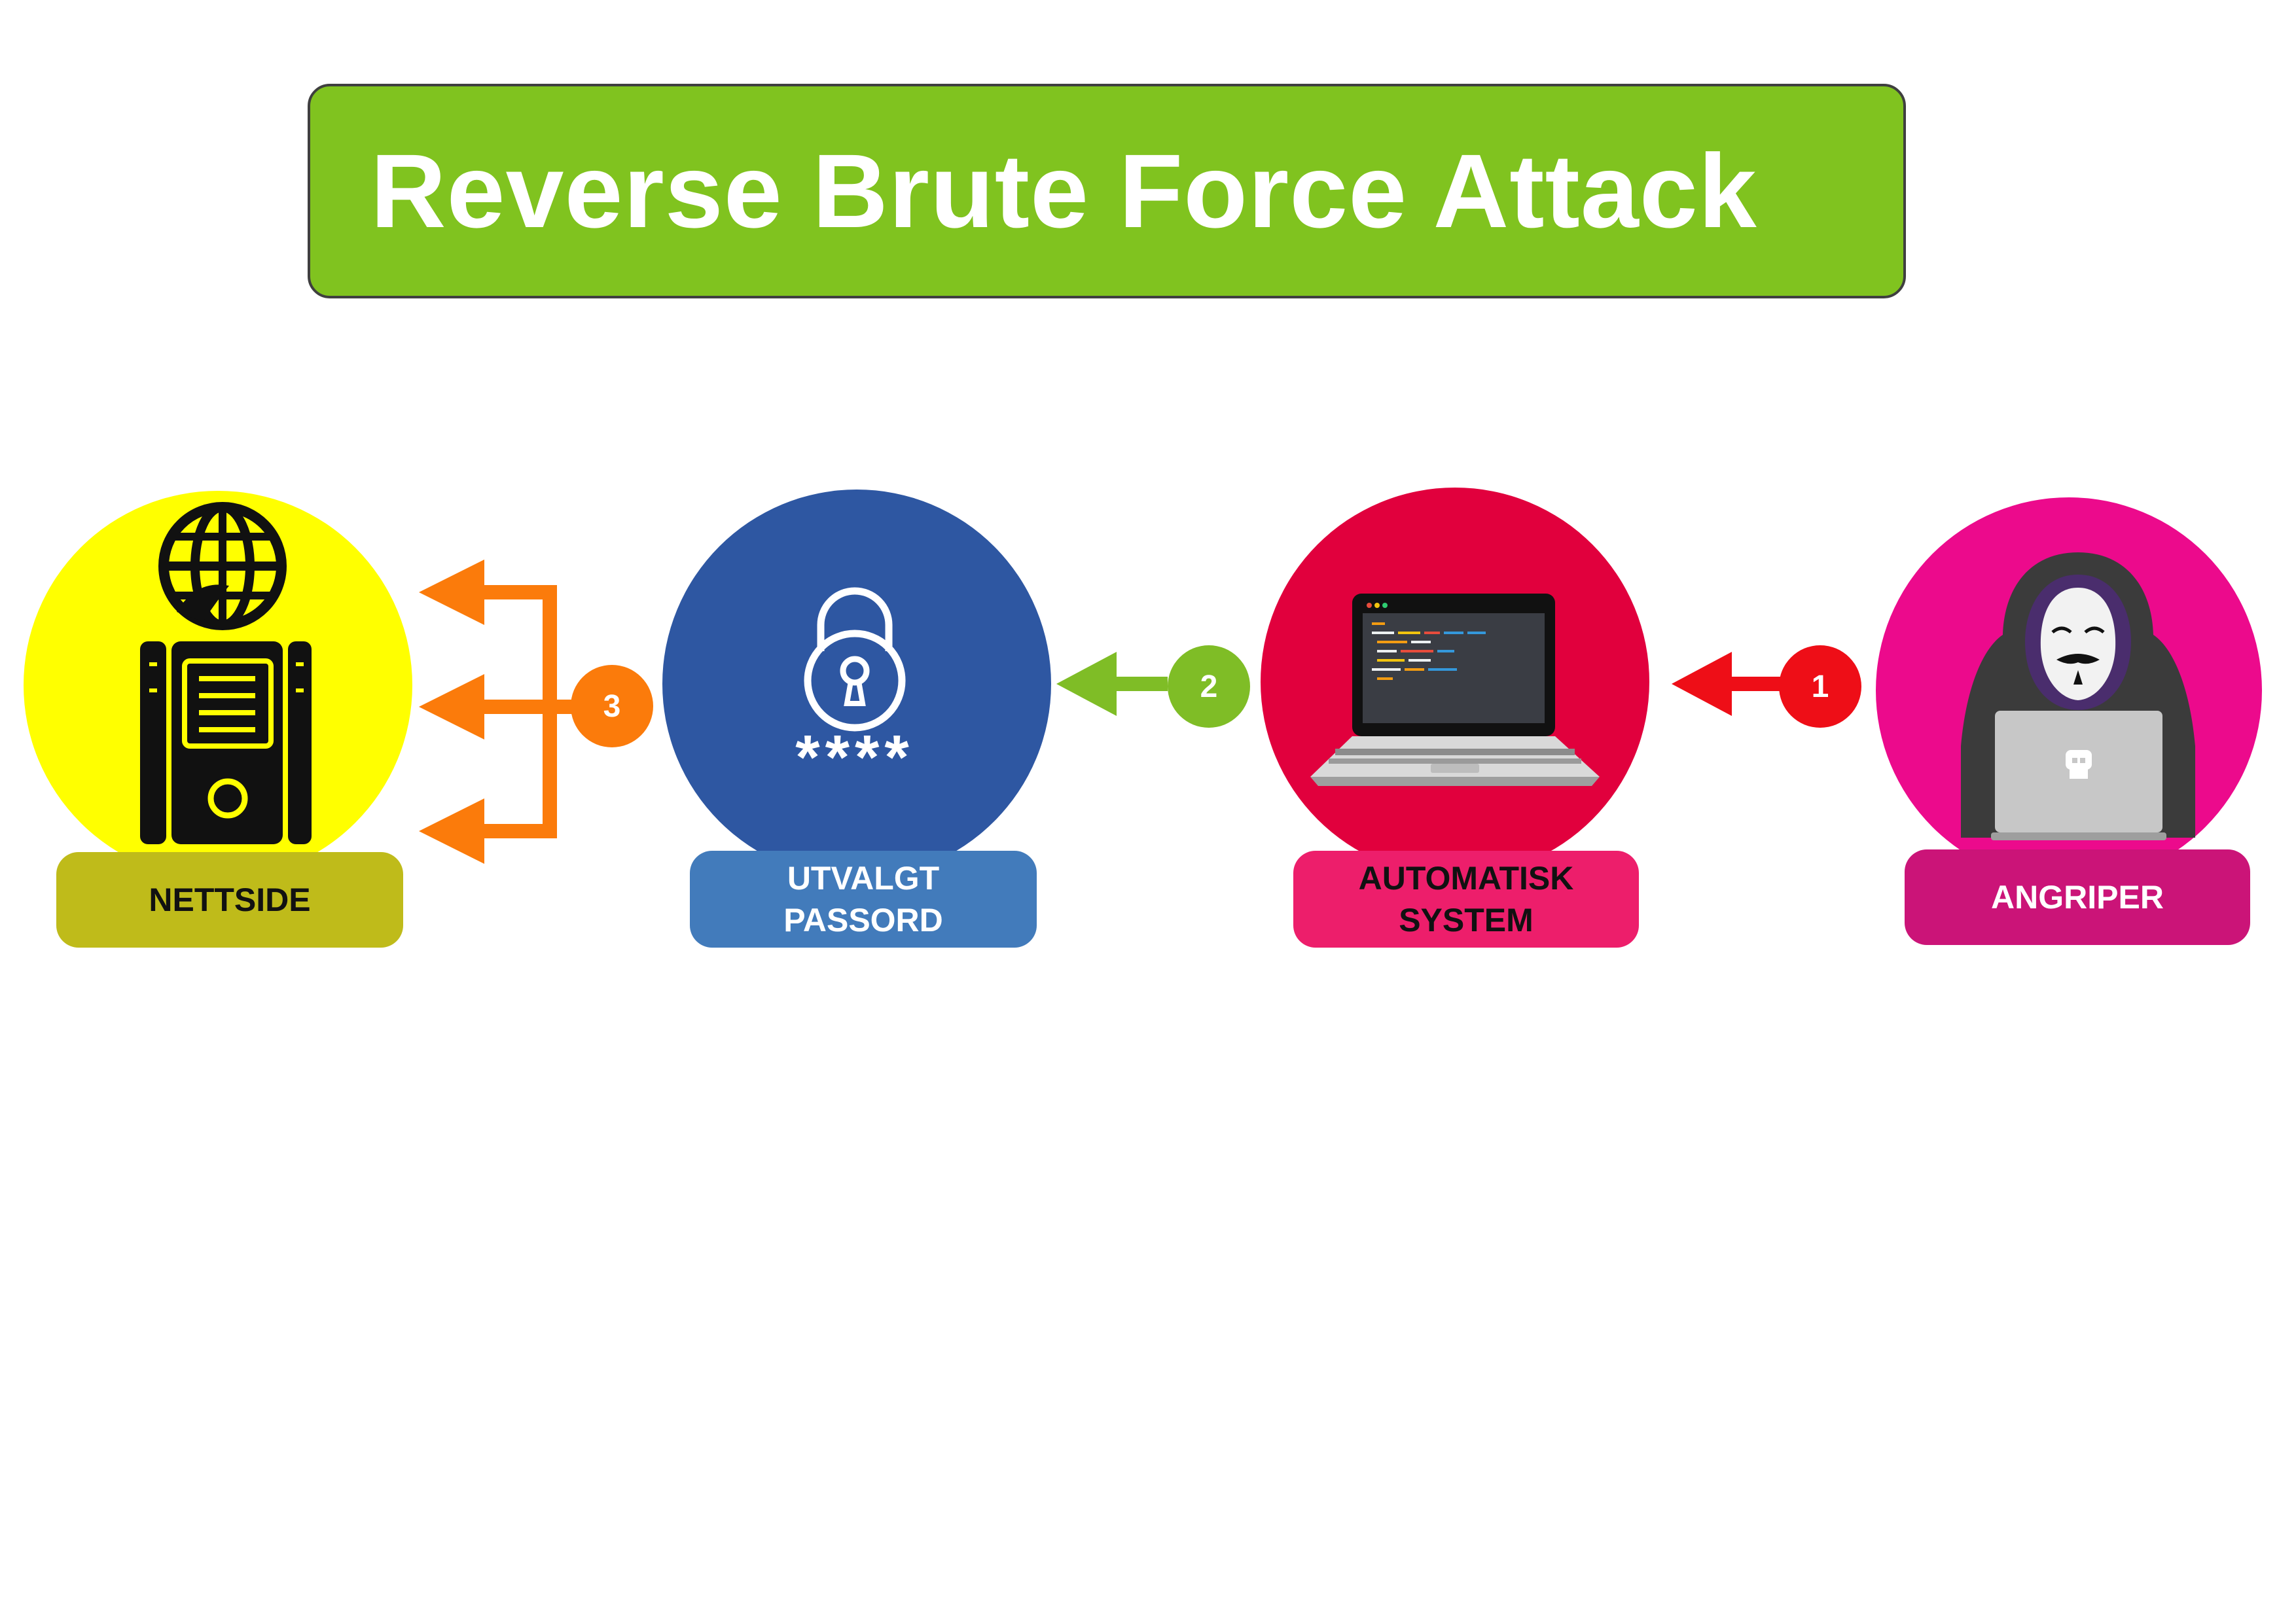 The height and width of the screenshot is (1623, 2296). I want to click on system-label-text: AUTOMATISK SYSTEM, so click(1466, 899).